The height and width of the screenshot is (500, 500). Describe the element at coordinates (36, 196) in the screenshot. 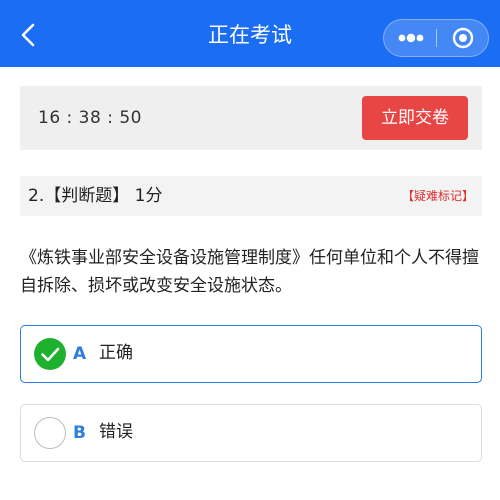

I see `question-number: 2.` at that location.